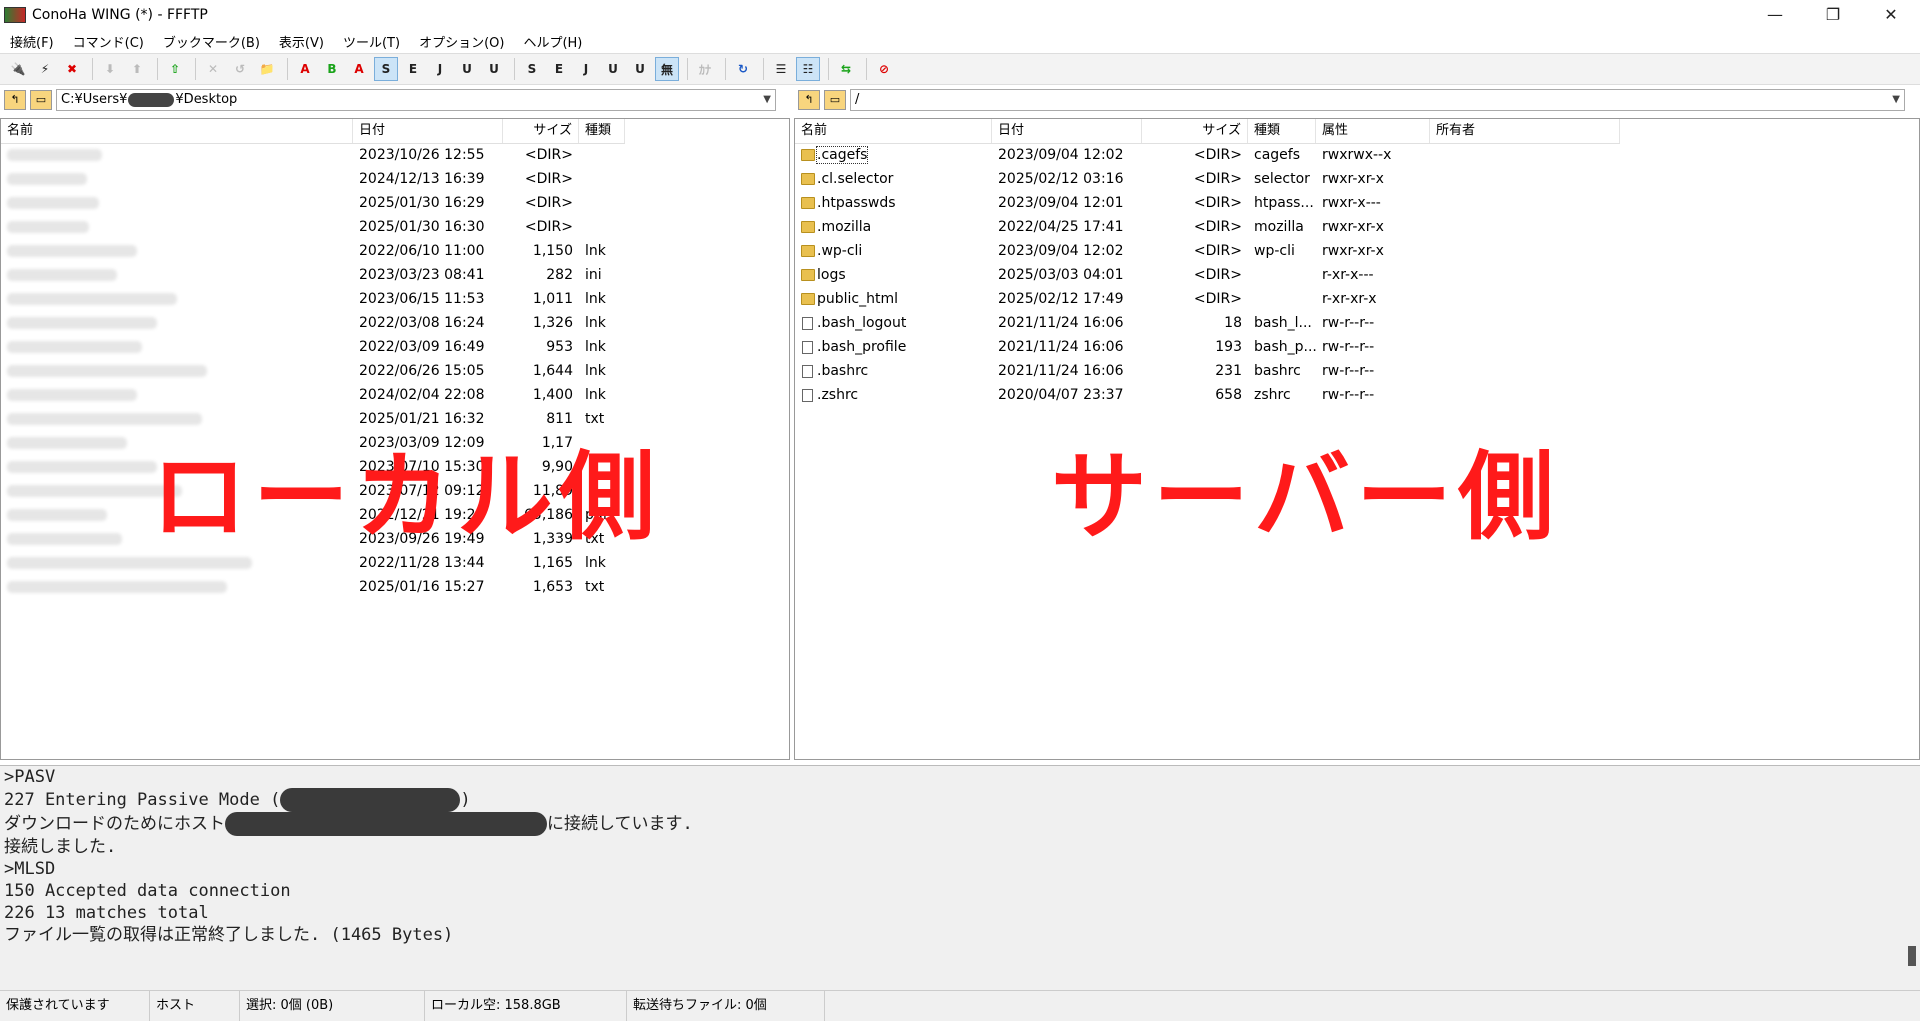 Image resolution: width=1920 pixels, height=1021 pixels. What do you see at coordinates (137, 69) in the screenshot?
I see `upload-icon: ⬆` at bounding box center [137, 69].